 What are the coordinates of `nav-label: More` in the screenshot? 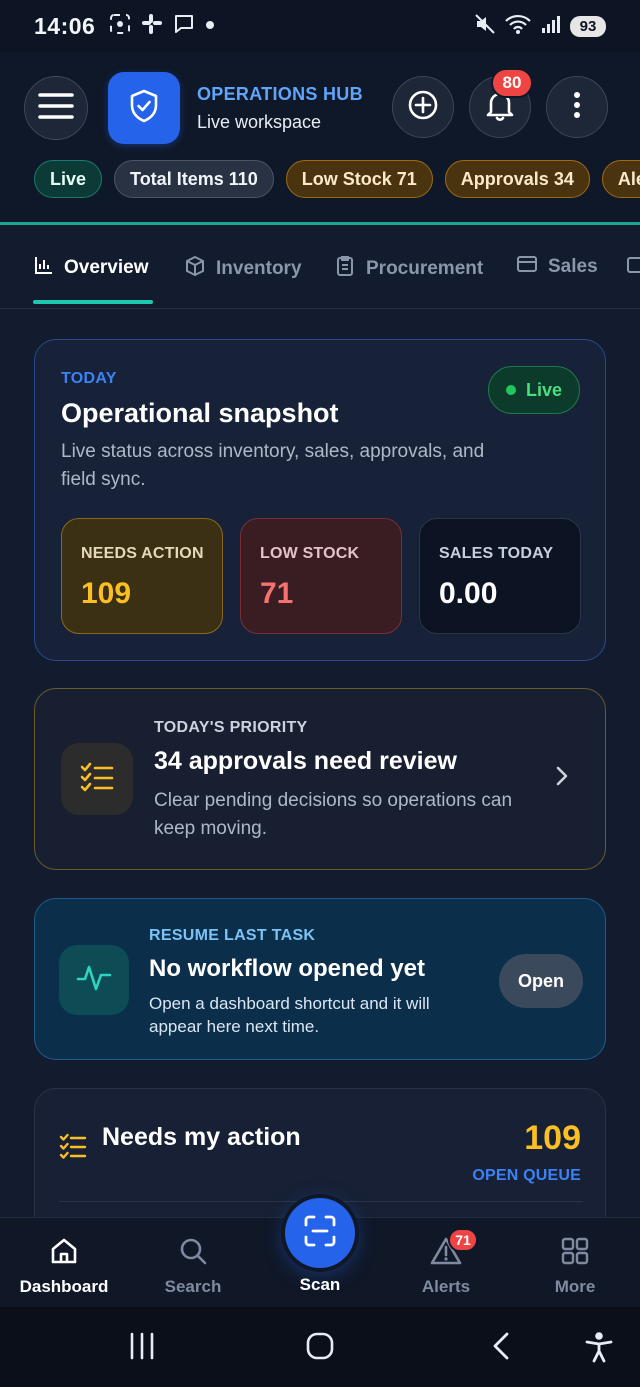 It's located at (575, 1286).